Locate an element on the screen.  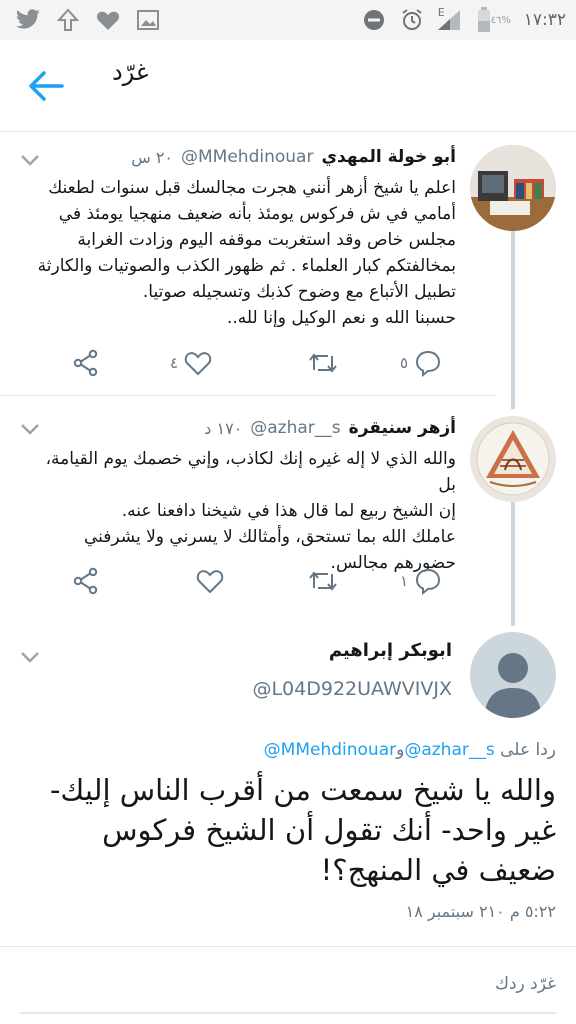
tweet-actions: ١ is located at coordinates (270, 581).